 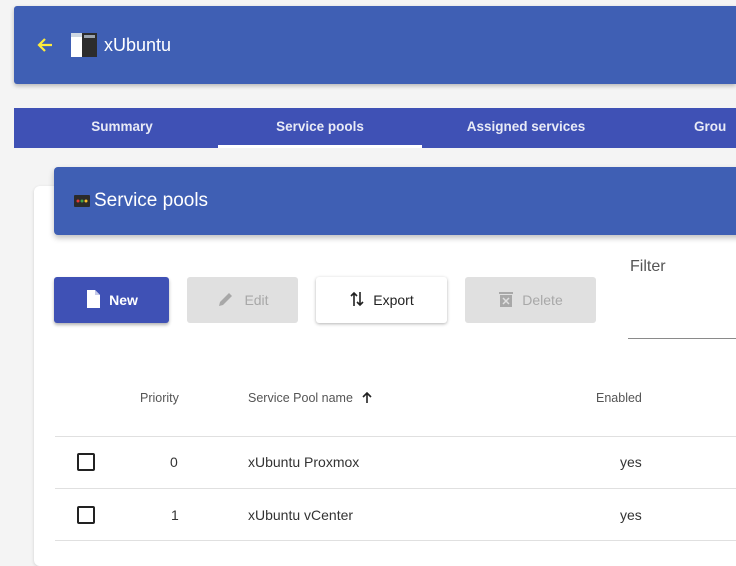 What do you see at coordinates (82, 201) in the screenshot?
I see `service-pools-icon` at bounding box center [82, 201].